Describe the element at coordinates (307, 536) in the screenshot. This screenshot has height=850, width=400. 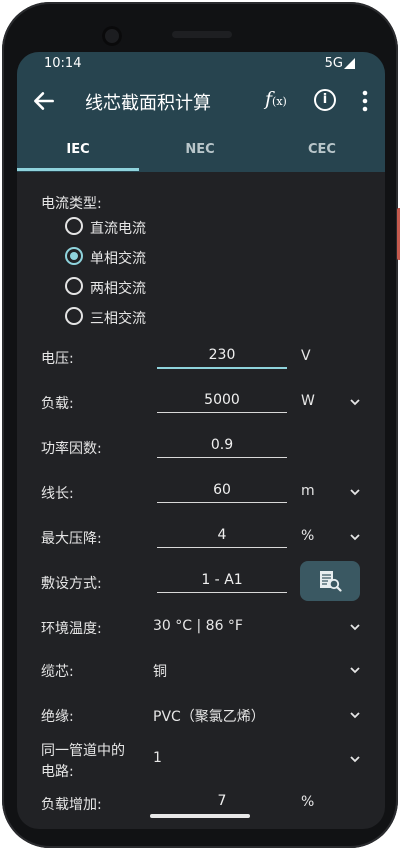
I see `max-drop-unit-select: %` at that location.